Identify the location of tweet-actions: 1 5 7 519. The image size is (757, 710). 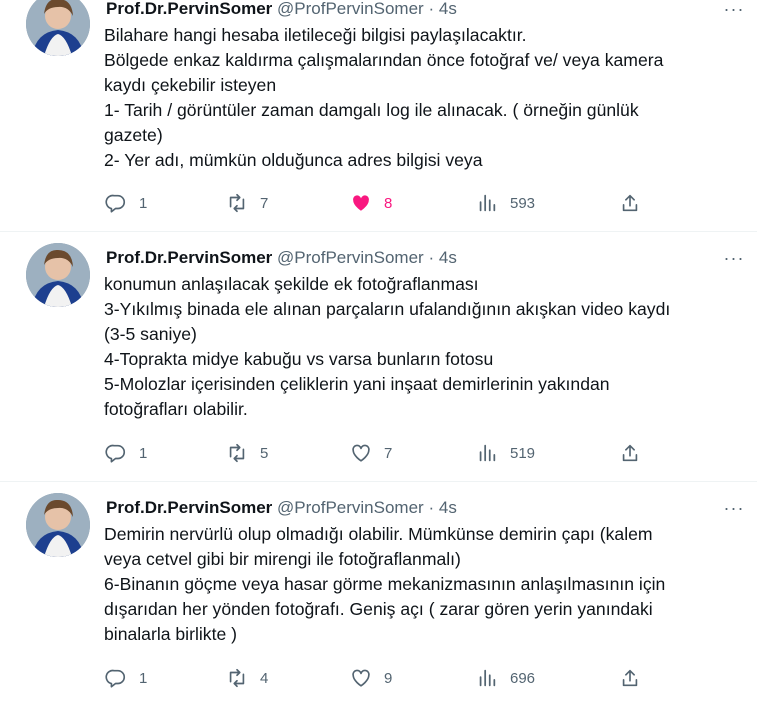
(378, 453).